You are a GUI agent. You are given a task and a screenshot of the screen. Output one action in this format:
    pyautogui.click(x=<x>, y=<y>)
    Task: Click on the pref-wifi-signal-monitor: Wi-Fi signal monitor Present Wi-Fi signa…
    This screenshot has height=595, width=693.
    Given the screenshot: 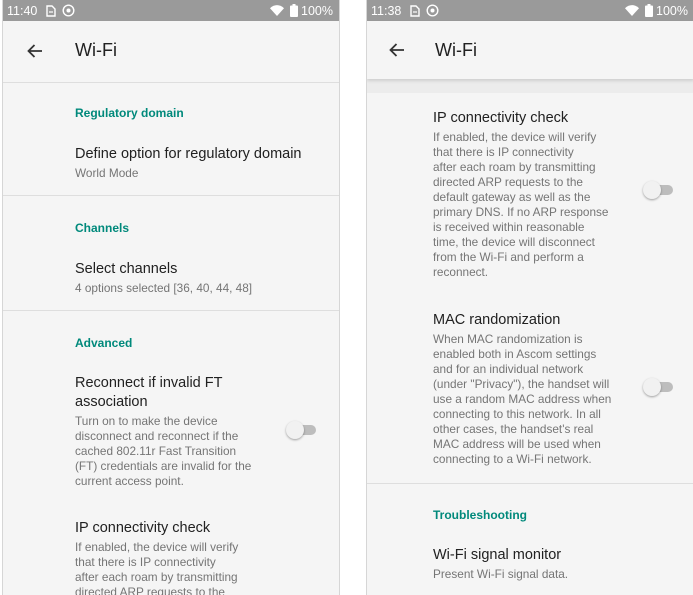 What is the action you would take?
    pyautogui.click(x=500, y=564)
    